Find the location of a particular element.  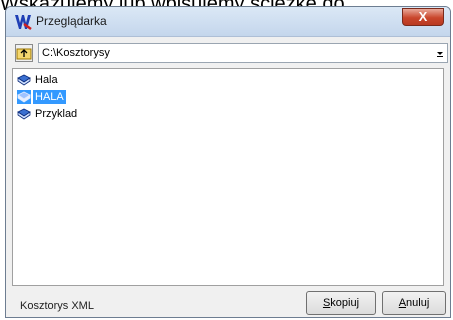

copy-button: Skopiuj is located at coordinates (341, 303).